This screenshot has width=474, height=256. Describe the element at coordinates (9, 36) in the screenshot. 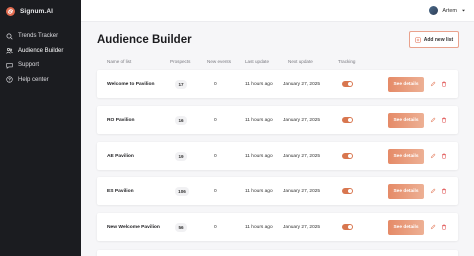

I see `search-icon` at that location.